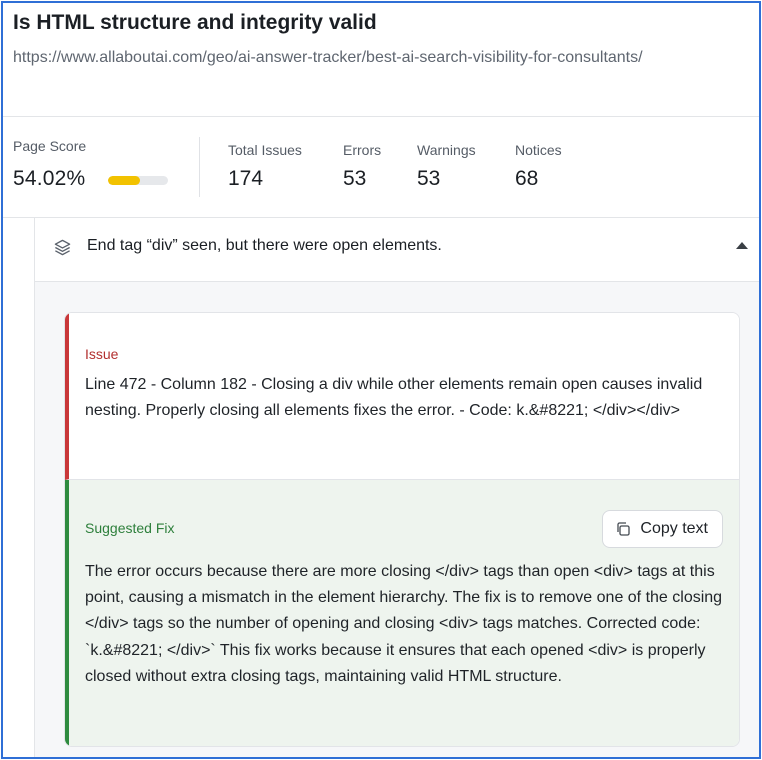 This screenshot has width=762, height=760. I want to click on warnings-value: 53, so click(429, 178).